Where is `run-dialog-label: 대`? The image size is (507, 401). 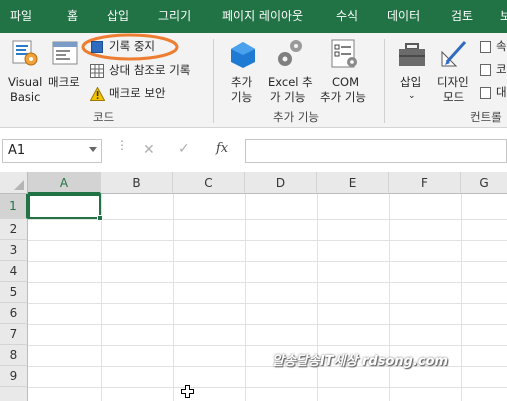
run-dialog-label: 대 is located at coordinates (501, 92).